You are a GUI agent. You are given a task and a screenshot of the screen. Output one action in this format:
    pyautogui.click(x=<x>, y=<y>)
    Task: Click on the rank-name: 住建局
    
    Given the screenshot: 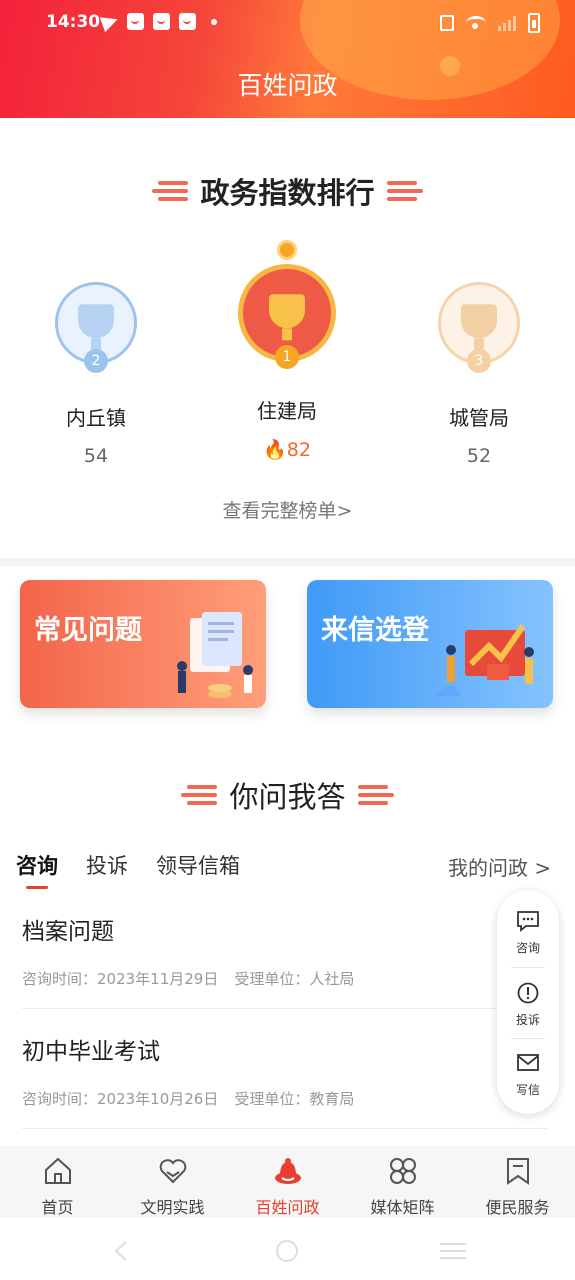 What is the action you would take?
    pyautogui.click(x=287, y=411)
    